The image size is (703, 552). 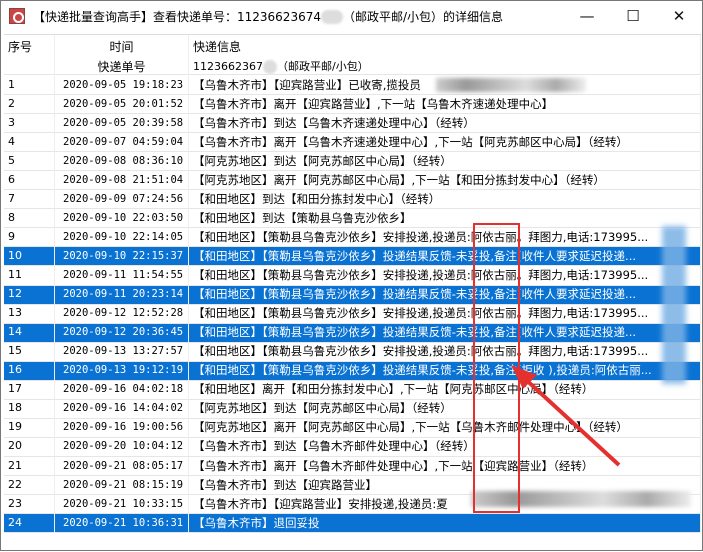 What do you see at coordinates (566, 416) in the screenshot?
I see `annotation-arrow` at bounding box center [566, 416].